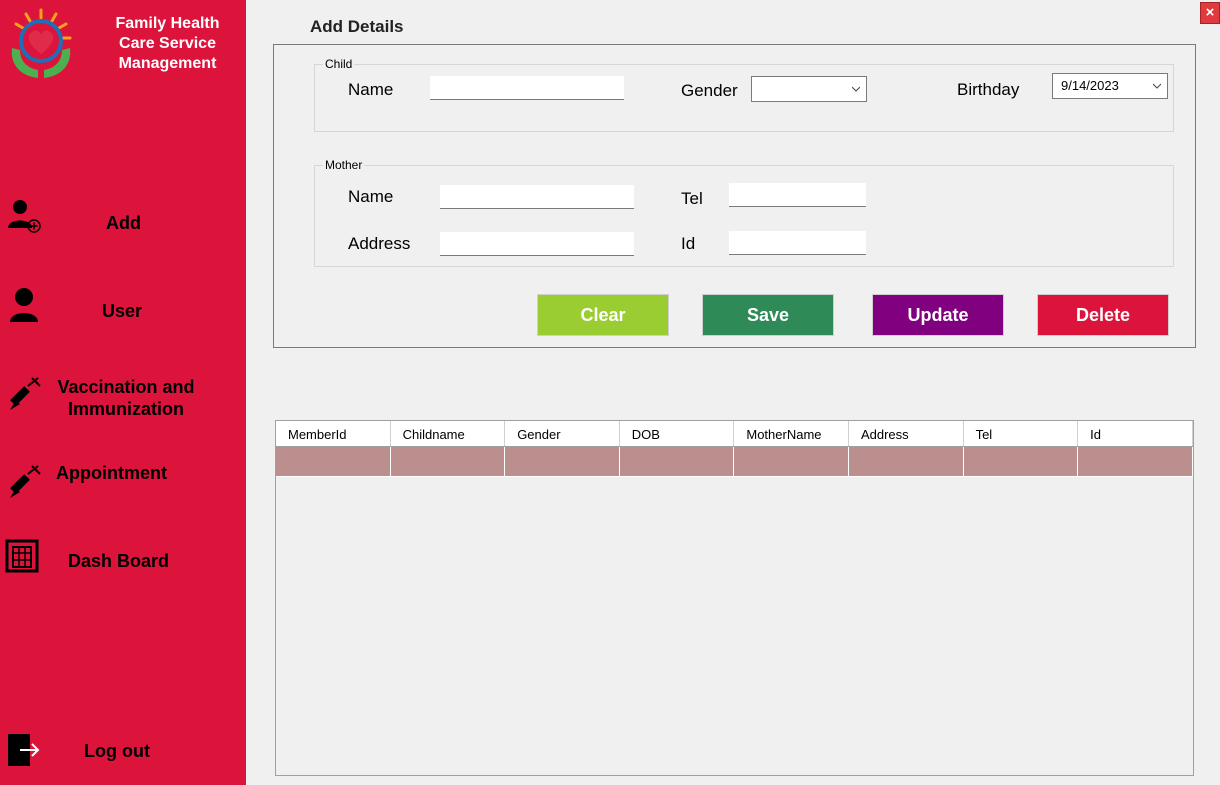  I want to click on nav-label-logout: Log out, so click(117, 751).